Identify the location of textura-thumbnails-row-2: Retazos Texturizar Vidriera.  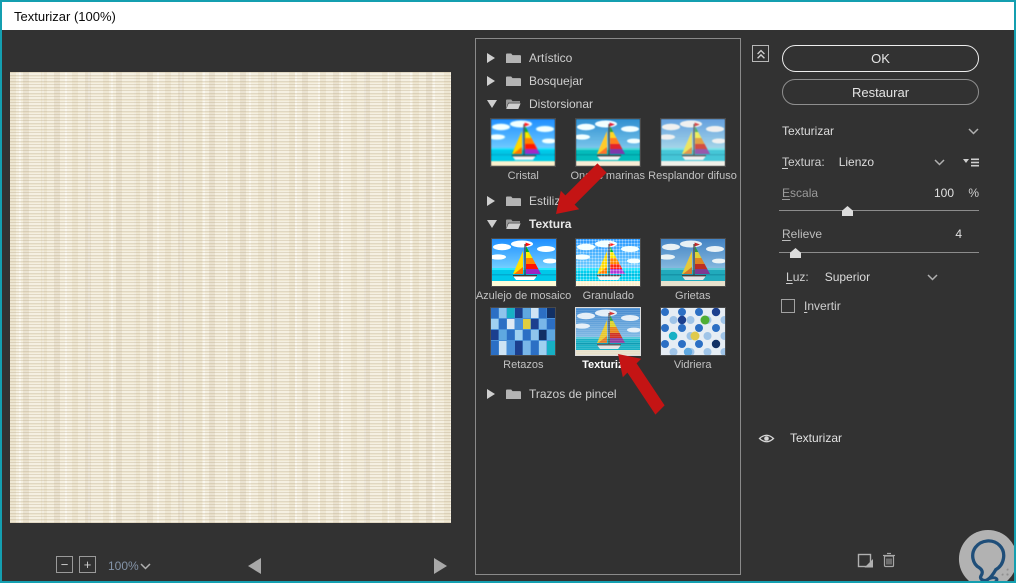
(608, 338).